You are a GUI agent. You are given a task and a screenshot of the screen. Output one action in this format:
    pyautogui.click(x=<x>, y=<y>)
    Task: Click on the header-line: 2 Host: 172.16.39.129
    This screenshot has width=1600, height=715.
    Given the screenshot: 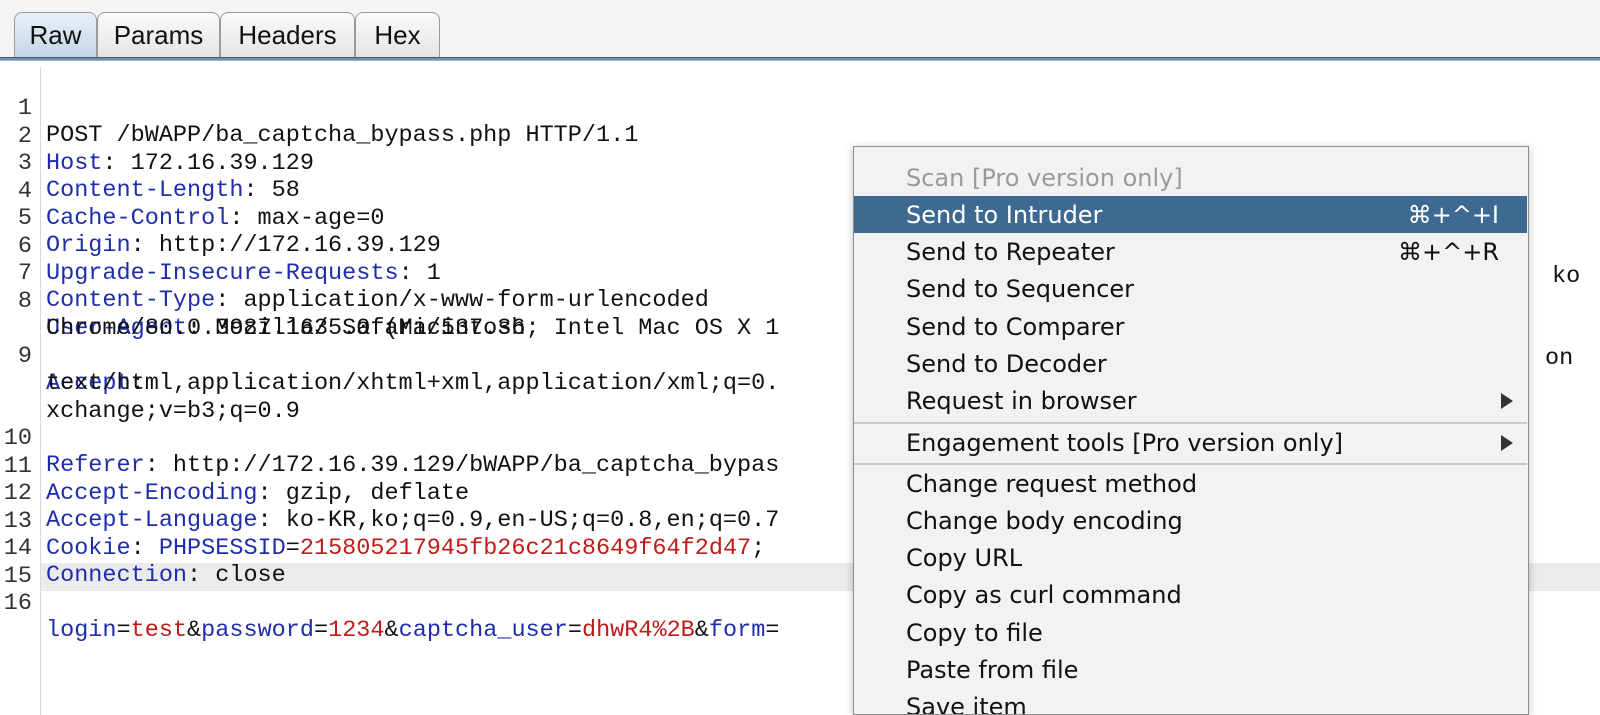 What is the action you would take?
    pyautogui.click(x=800, y=136)
    